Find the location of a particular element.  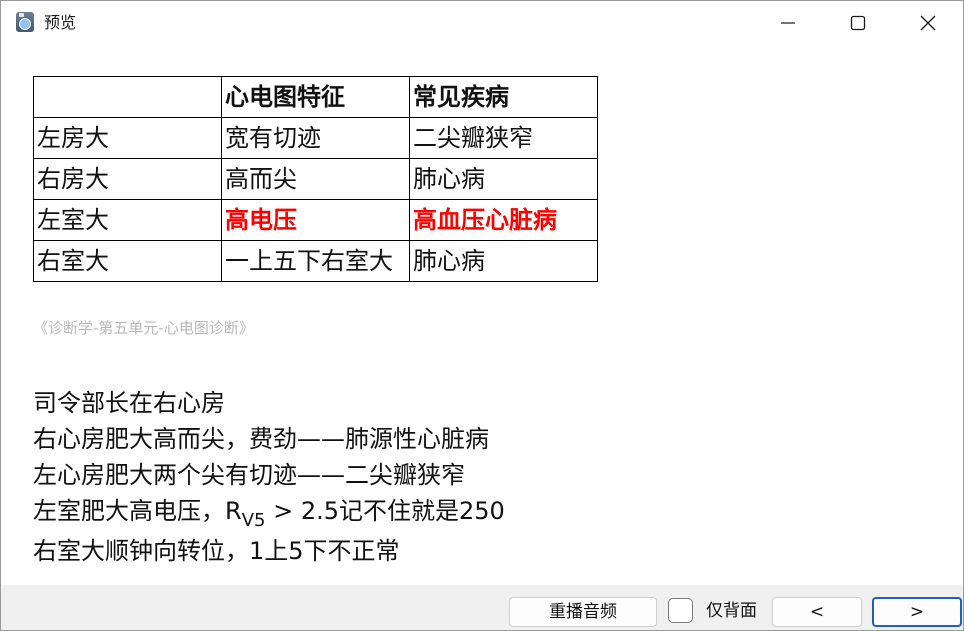

table-cell: 左房大 is located at coordinates (127, 138).